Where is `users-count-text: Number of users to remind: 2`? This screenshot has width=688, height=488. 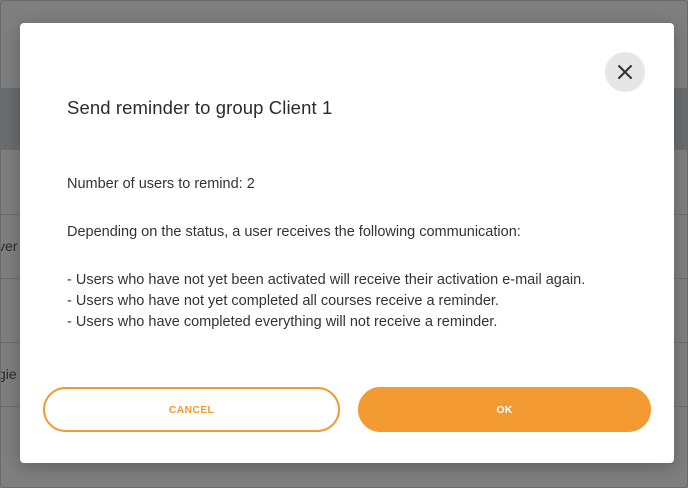 users-count-text: Number of users to remind: 2 is located at coordinates (161, 184).